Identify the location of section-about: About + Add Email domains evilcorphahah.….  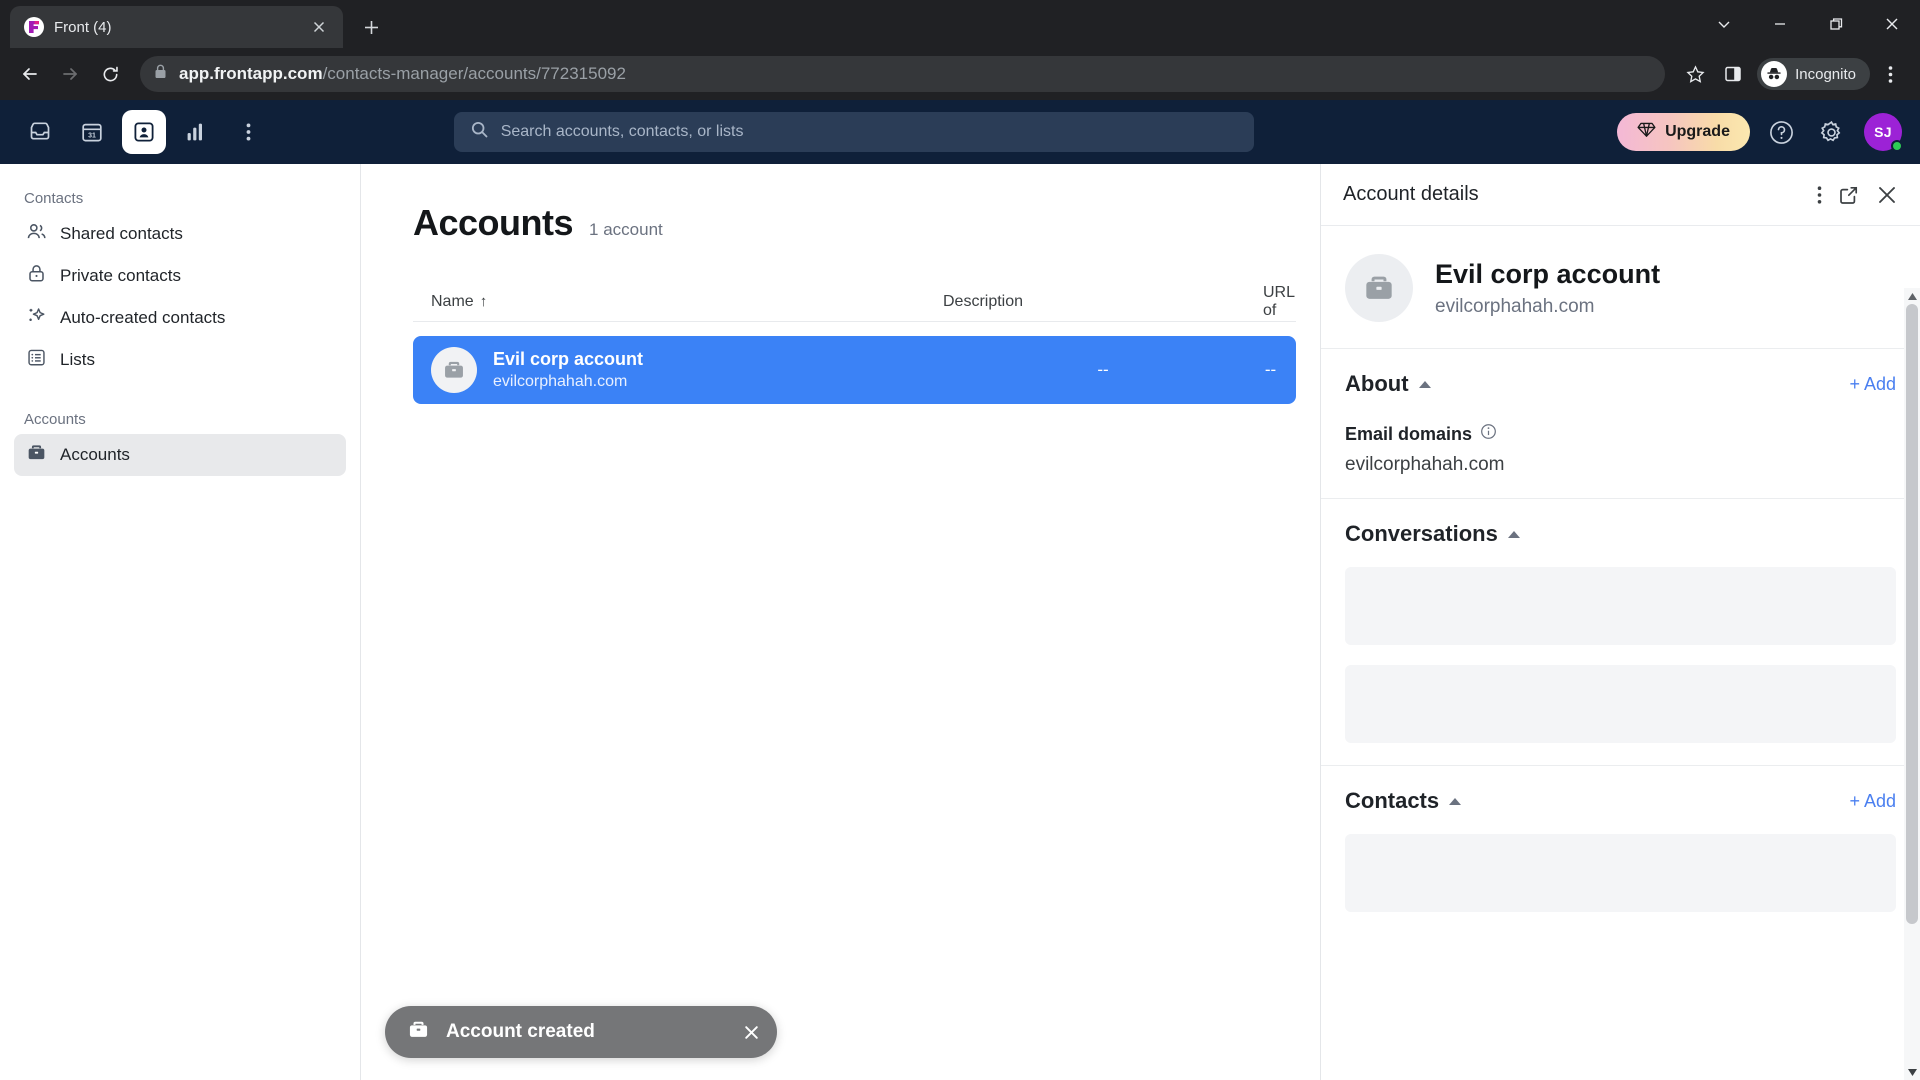
(1620, 424).